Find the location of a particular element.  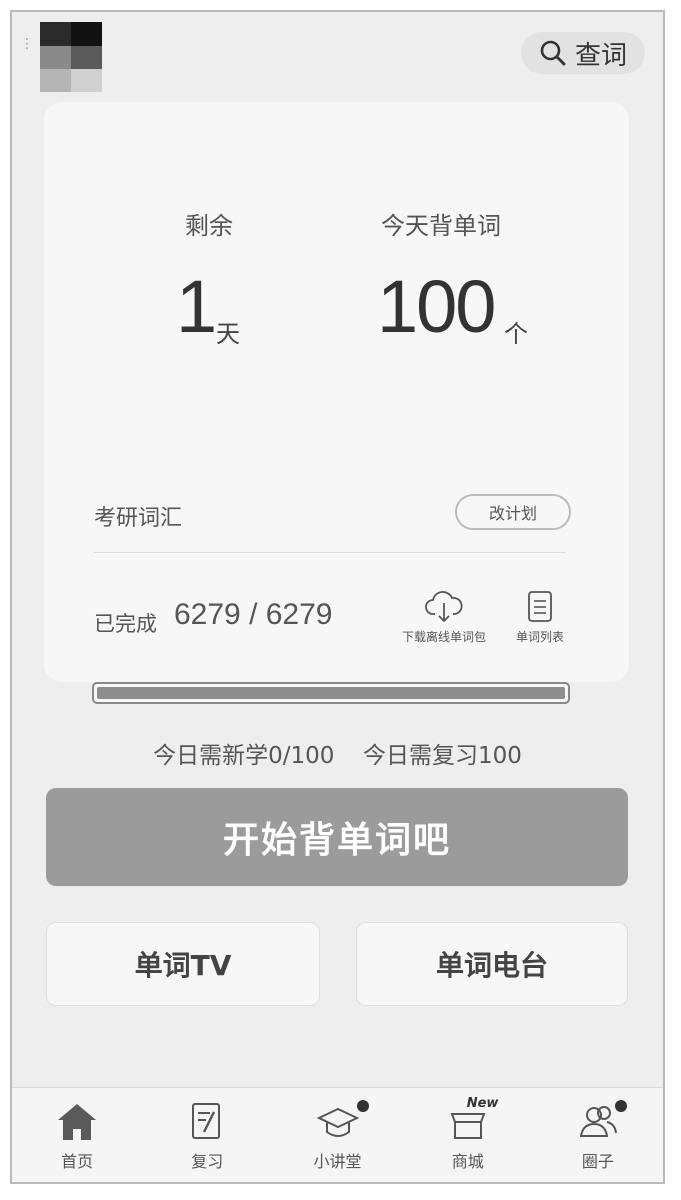

remaining-unit: 天 is located at coordinates (228, 334).